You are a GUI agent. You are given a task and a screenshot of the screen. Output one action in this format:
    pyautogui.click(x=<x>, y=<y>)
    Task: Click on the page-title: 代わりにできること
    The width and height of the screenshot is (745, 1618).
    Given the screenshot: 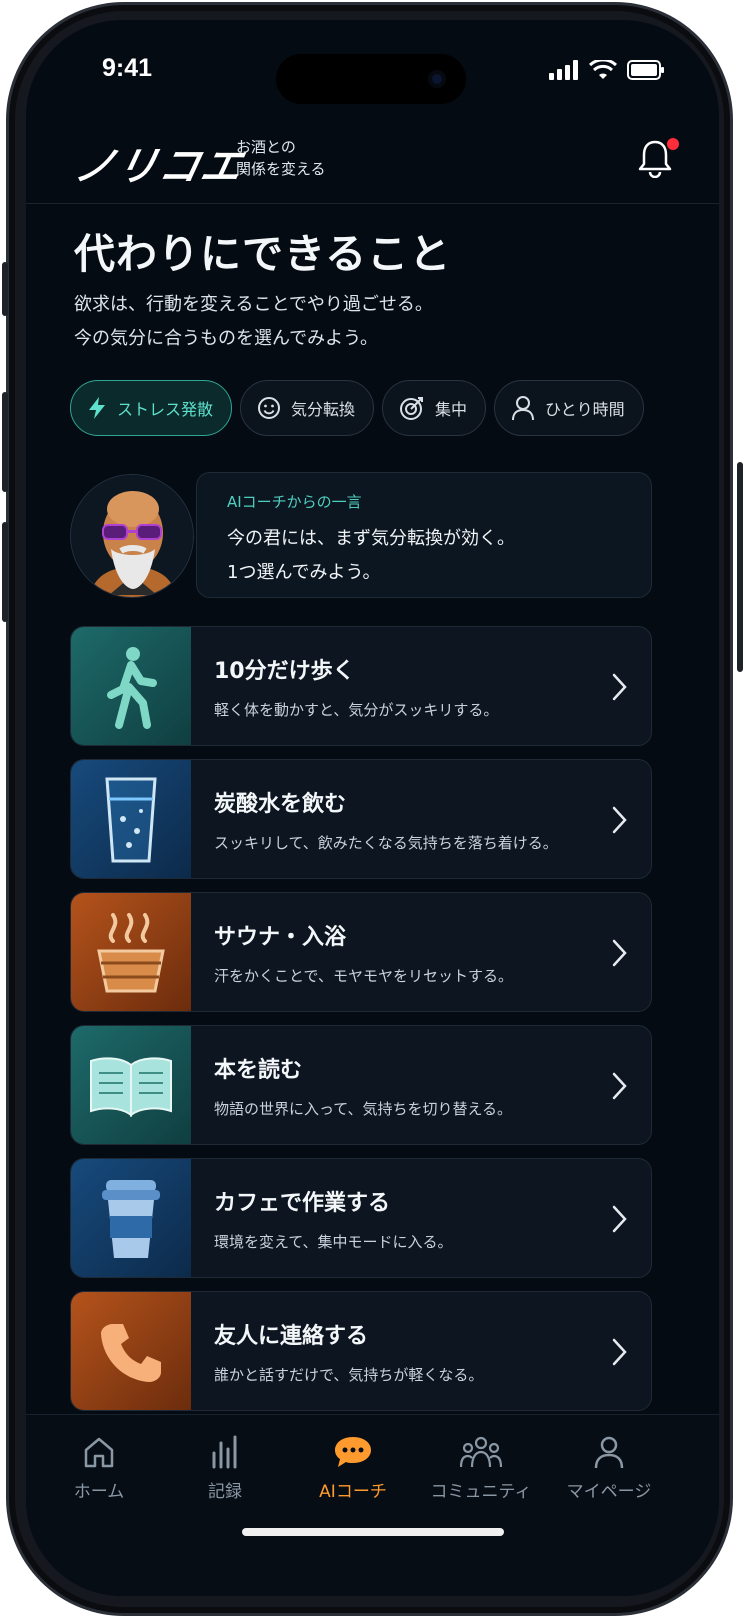 What is the action you would take?
    pyautogui.click(x=263, y=254)
    